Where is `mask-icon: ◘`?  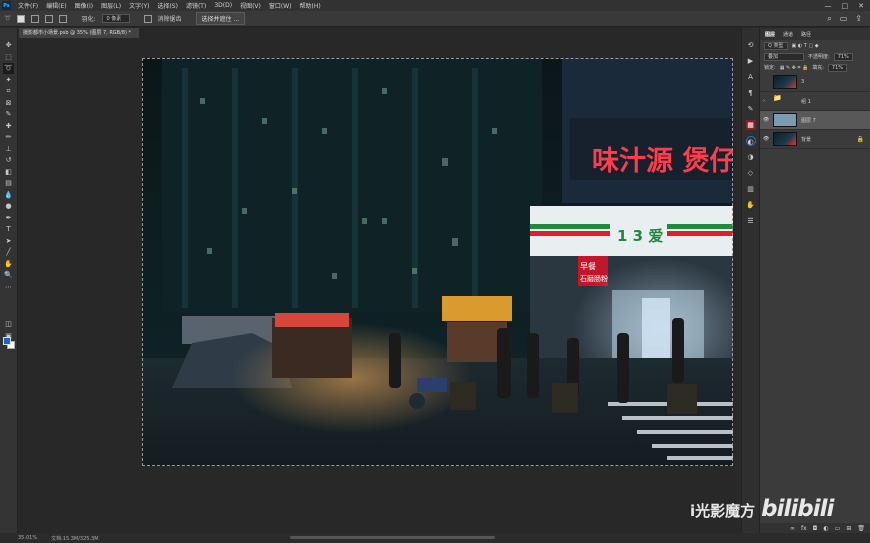
mask-icon: ◘ is located at coordinates (815, 528).